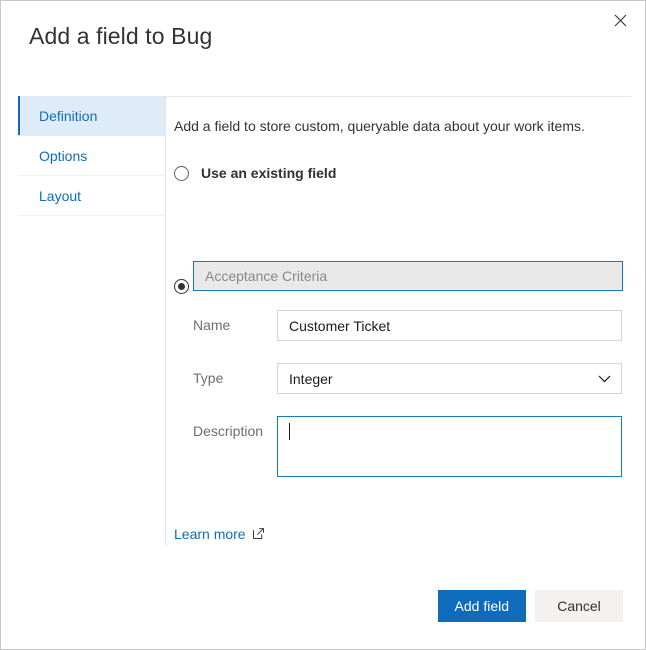 The height and width of the screenshot is (650, 646). What do you see at coordinates (268, 173) in the screenshot?
I see `radio-use-existing-field-label: Use an existing field` at bounding box center [268, 173].